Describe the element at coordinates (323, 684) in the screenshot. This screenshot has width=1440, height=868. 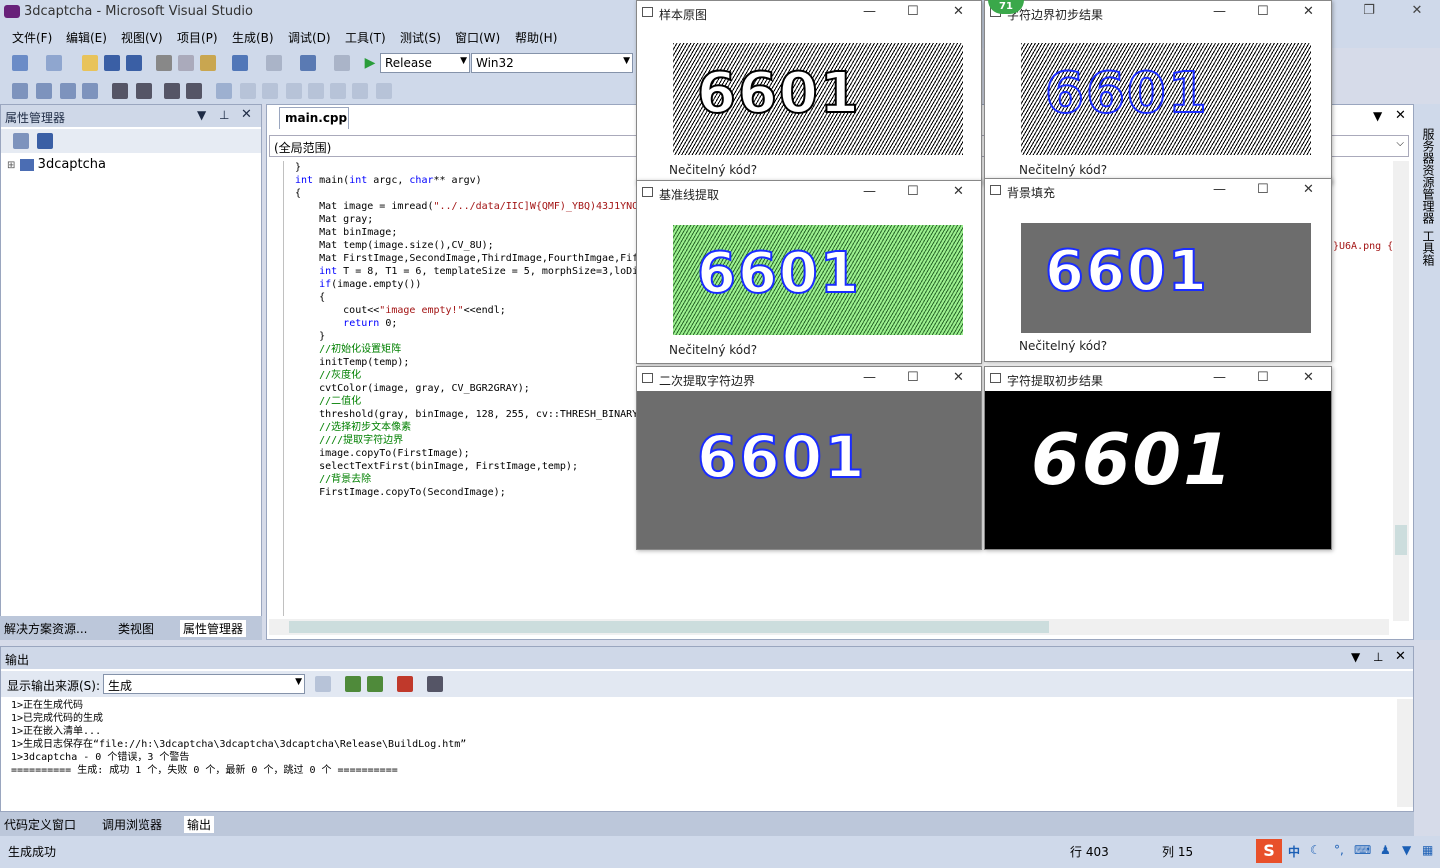
I see `find-message-icon` at that location.